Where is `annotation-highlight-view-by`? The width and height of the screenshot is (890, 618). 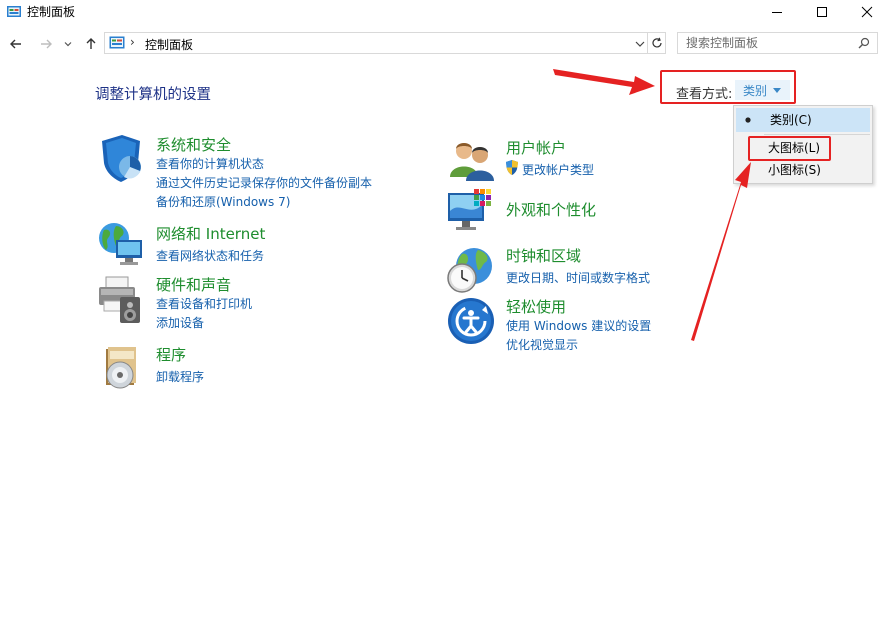 annotation-highlight-view-by is located at coordinates (728, 87).